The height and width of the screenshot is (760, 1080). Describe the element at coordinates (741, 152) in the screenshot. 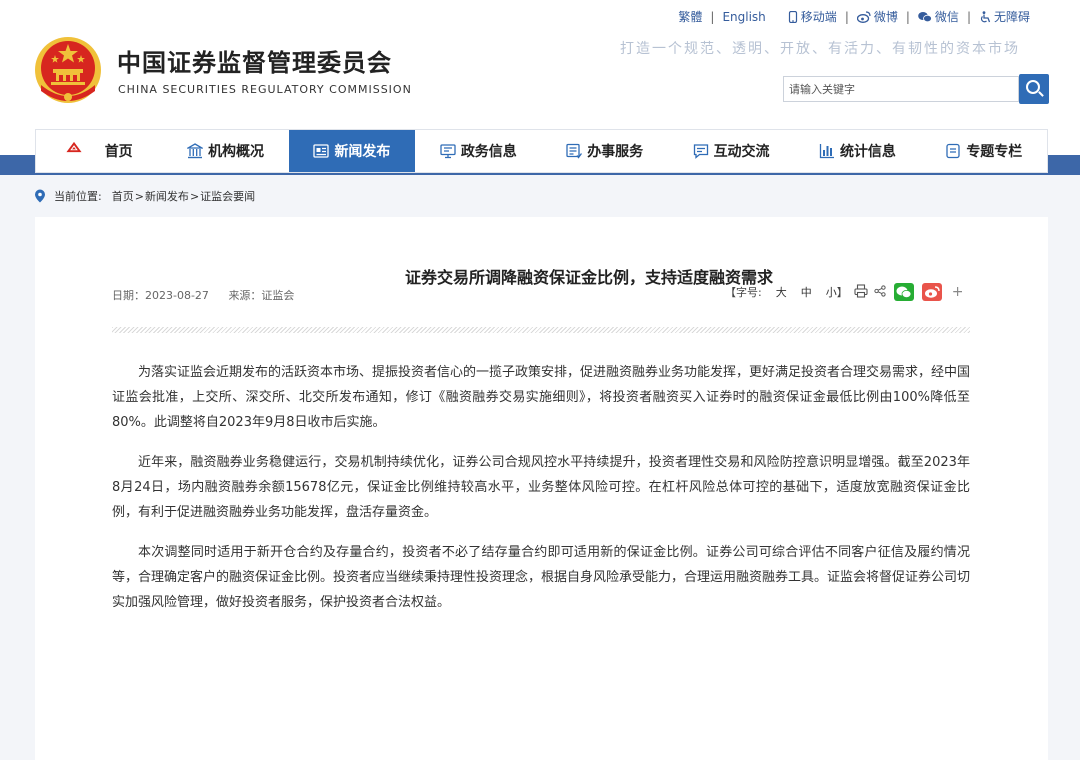

I see `nav-label: 互动交流` at that location.